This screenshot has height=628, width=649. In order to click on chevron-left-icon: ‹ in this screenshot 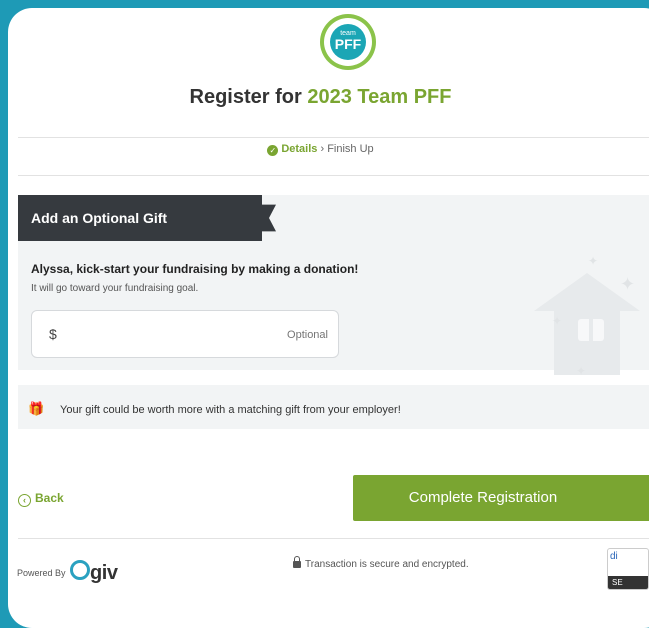, I will do `click(24, 500)`.